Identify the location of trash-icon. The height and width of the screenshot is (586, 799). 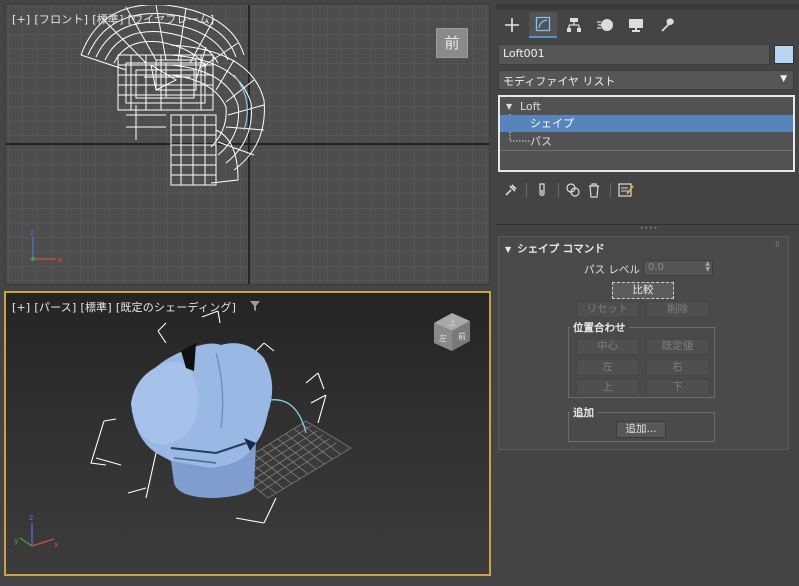
(594, 190).